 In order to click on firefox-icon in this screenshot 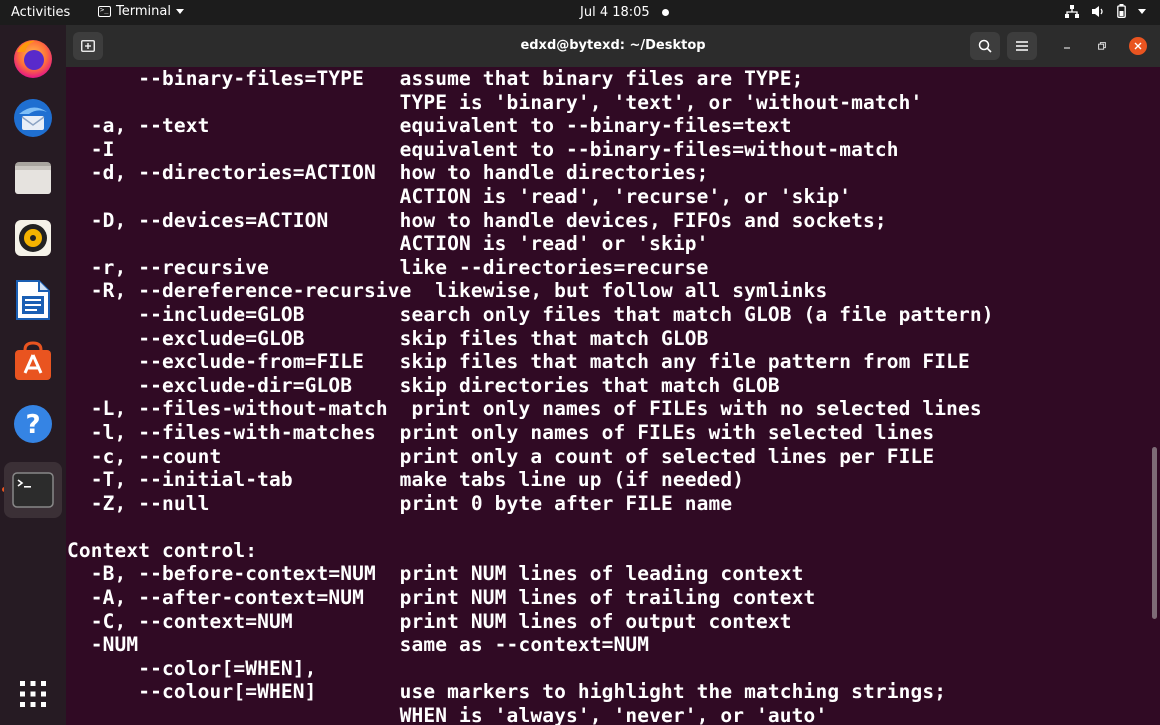, I will do `click(33, 59)`.